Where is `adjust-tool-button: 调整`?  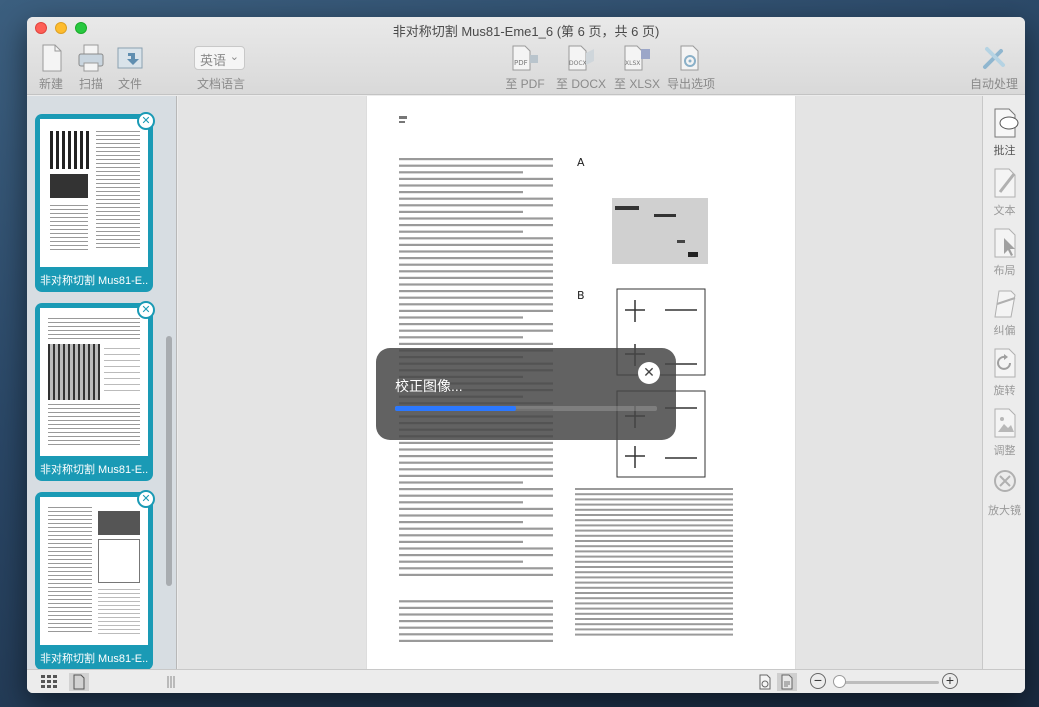 adjust-tool-button: 调整 is located at coordinates (1004, 432).